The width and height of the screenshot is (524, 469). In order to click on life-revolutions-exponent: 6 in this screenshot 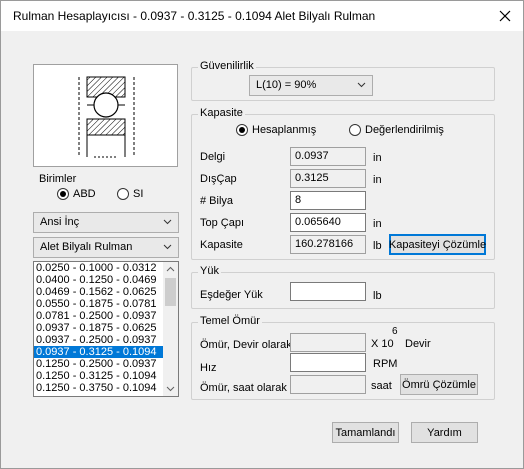, I will do `click(395, 331)`.